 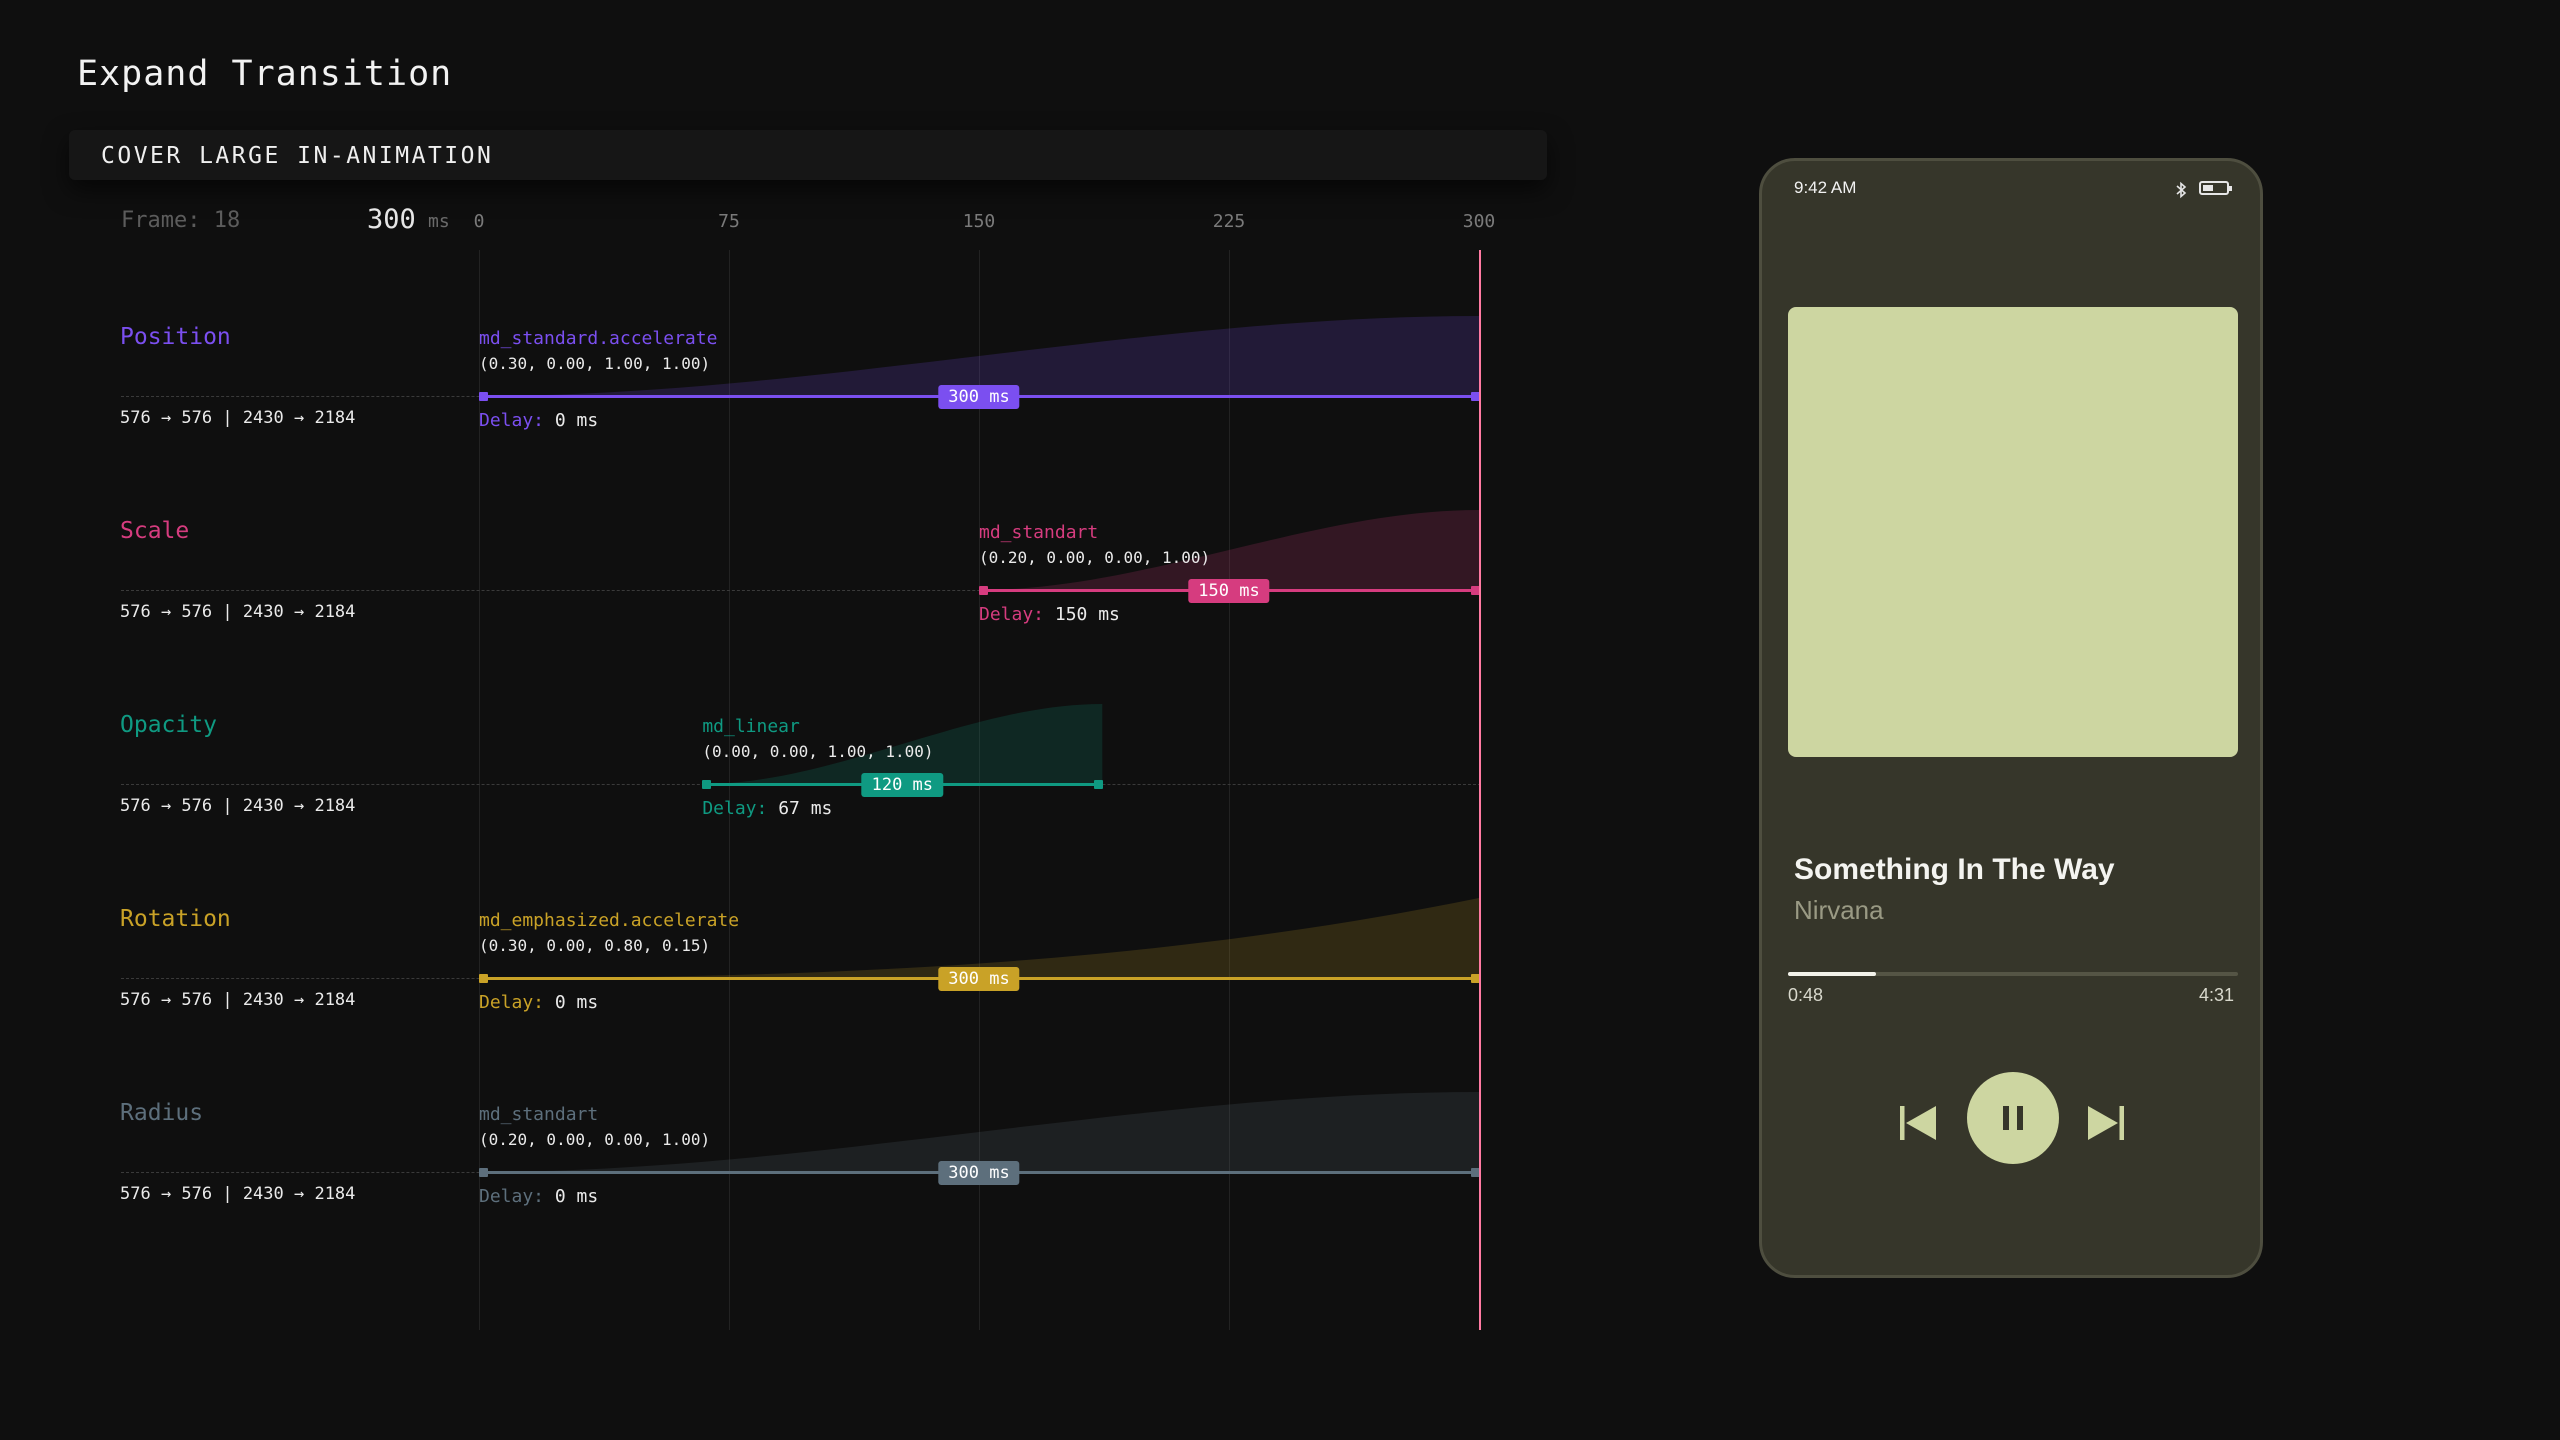 What do you see at coordinates (1832, 974) in the screenshot?
I see `progress-fill` at bounding box center [1832, 974].